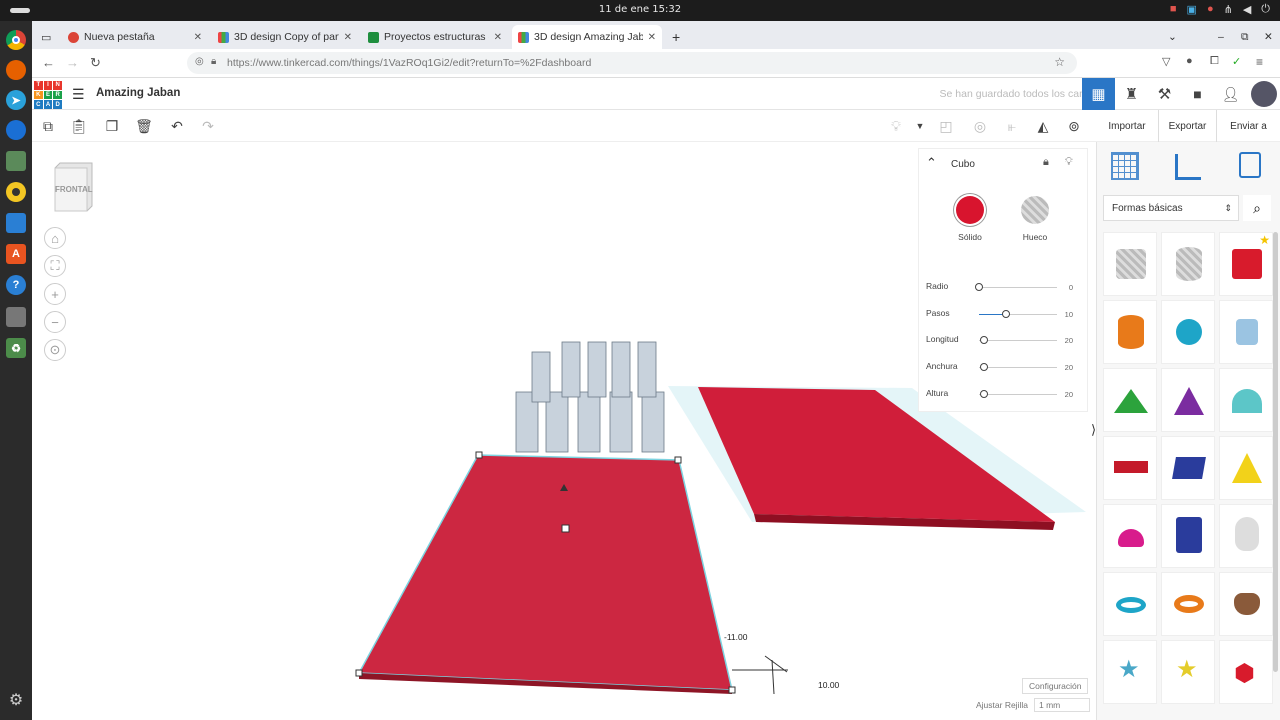 The height and width of the screenshot is (720, 1280). Describe the element at coordinates (435, 37) in the screenshot. I see `tab-proyectos-estructuras: Proyectos estructuras cul ✕` at that location.